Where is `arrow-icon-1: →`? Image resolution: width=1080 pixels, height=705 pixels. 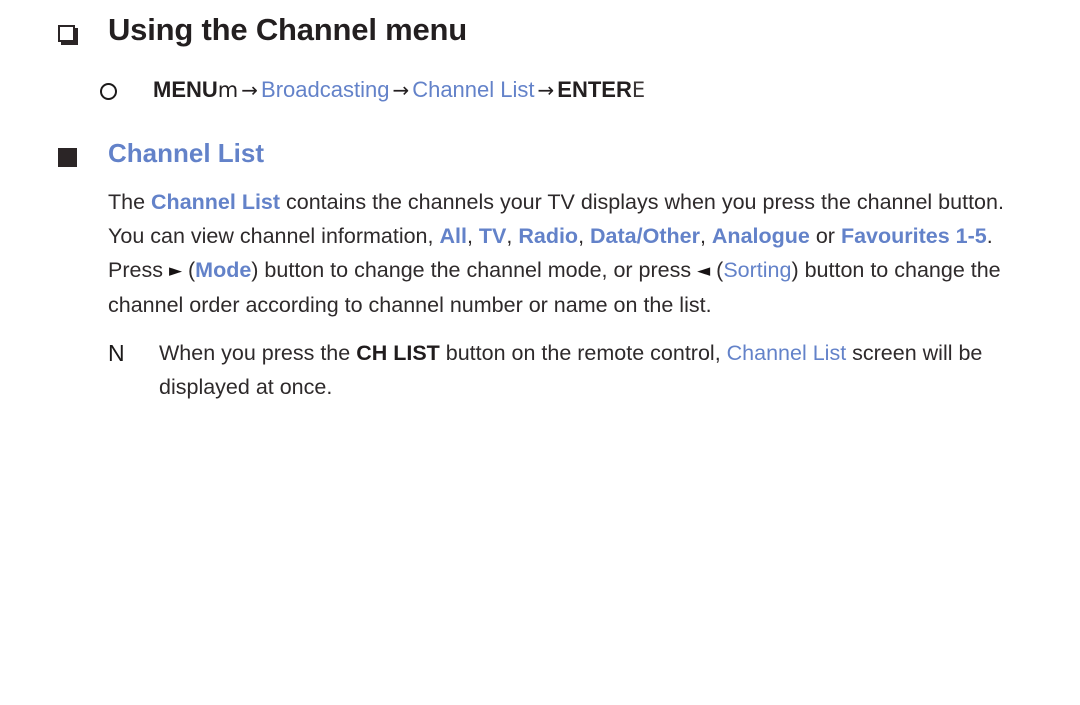
arrow-icon-1: → is located at coordinates (250, 90).